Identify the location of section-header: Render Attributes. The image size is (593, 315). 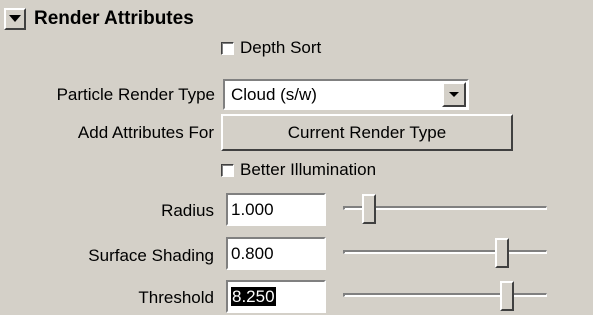
(99, 19).